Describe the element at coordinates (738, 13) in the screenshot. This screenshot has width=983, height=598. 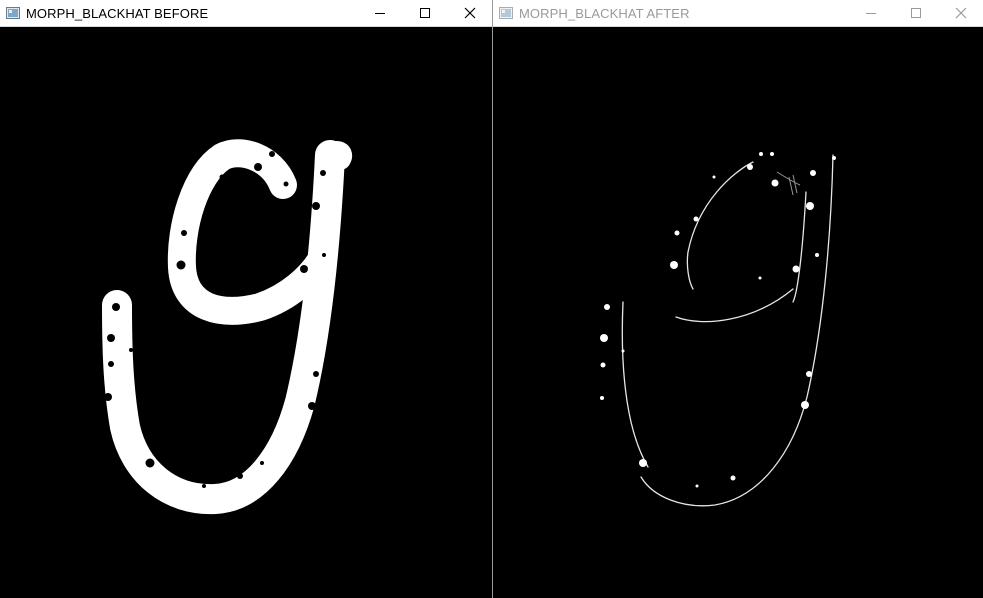
I see `titlebar-after: MORPH_BLACKHAT AFTER` at that location.